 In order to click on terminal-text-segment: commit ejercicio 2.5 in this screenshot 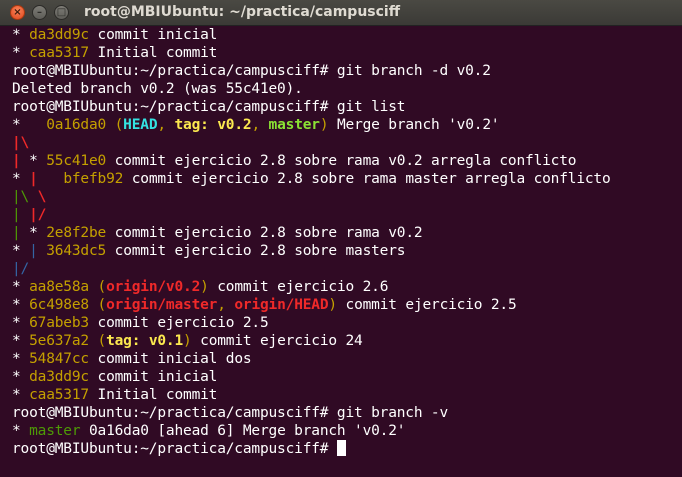, I will do `click(426, 305)`.